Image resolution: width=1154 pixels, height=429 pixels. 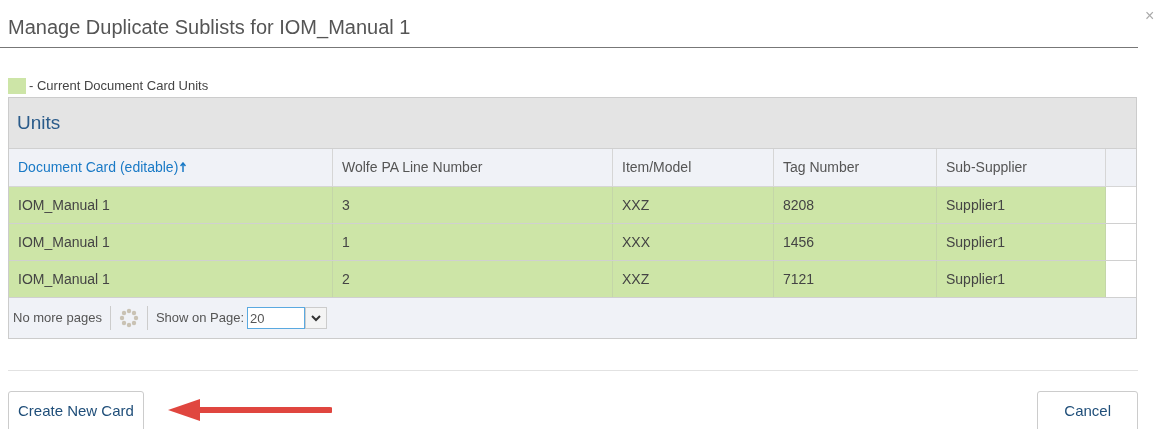 I want to click on column-header: Wolfe PA Line Number, so click(x=473, y=167).